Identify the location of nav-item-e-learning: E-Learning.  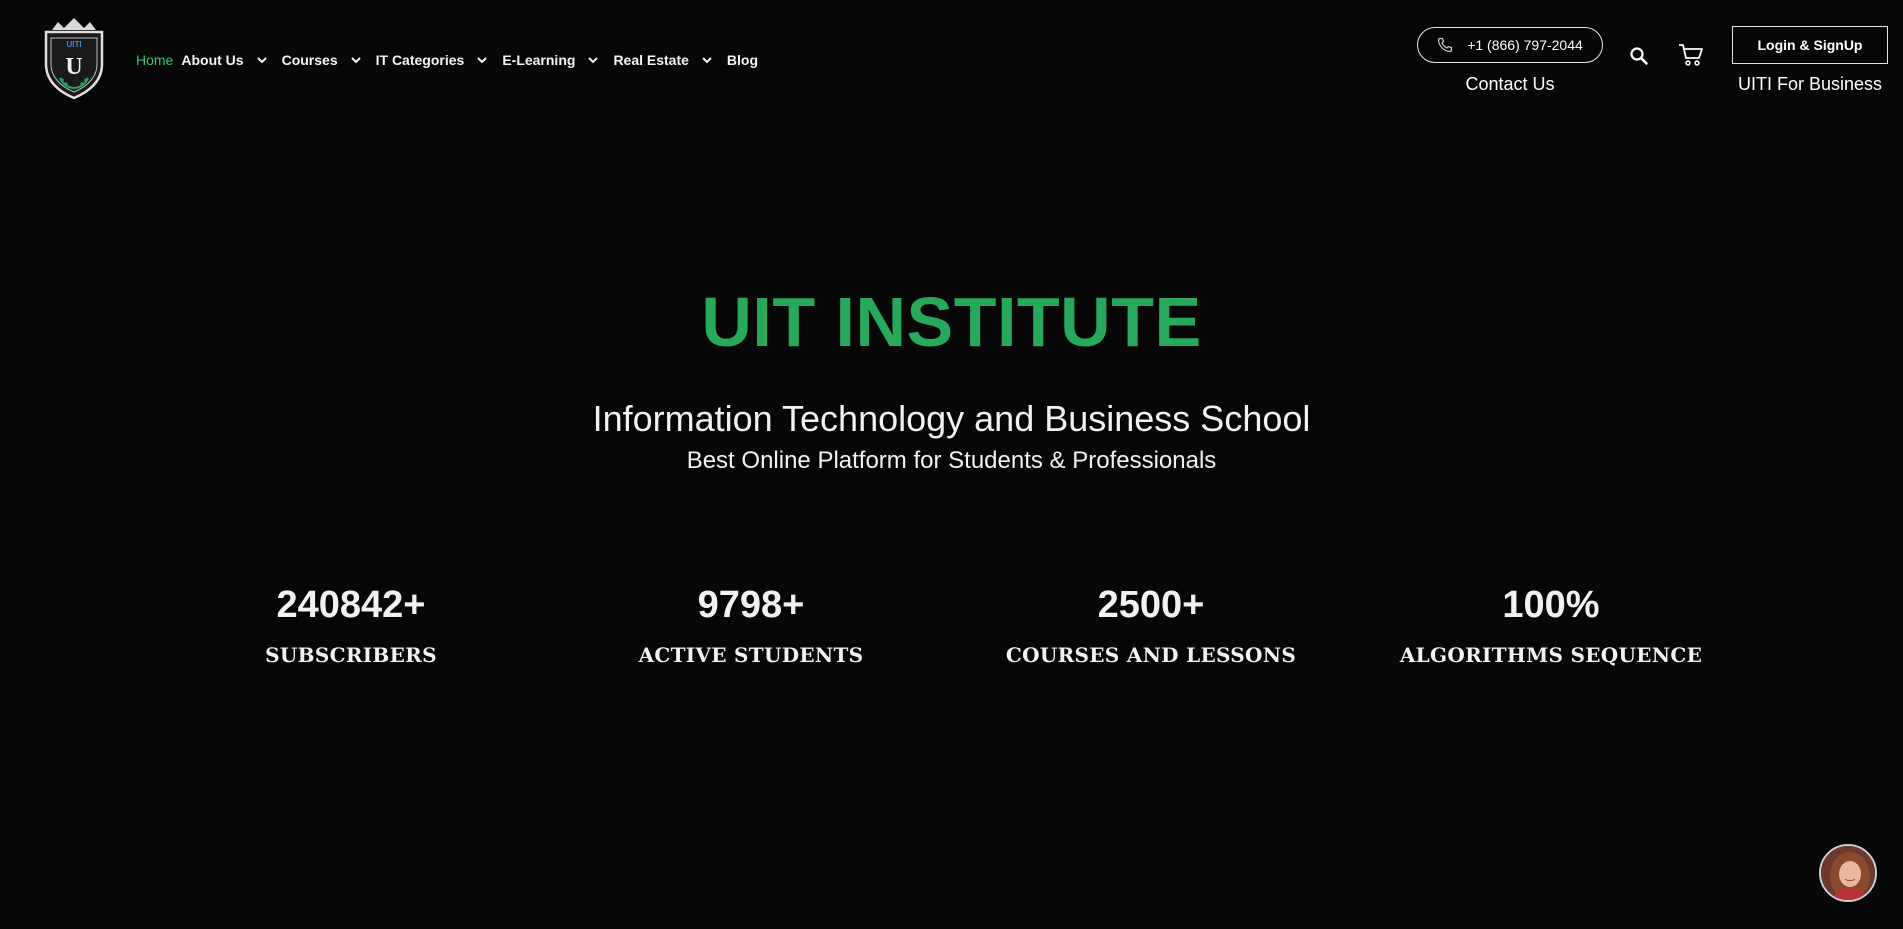
(550, 60).